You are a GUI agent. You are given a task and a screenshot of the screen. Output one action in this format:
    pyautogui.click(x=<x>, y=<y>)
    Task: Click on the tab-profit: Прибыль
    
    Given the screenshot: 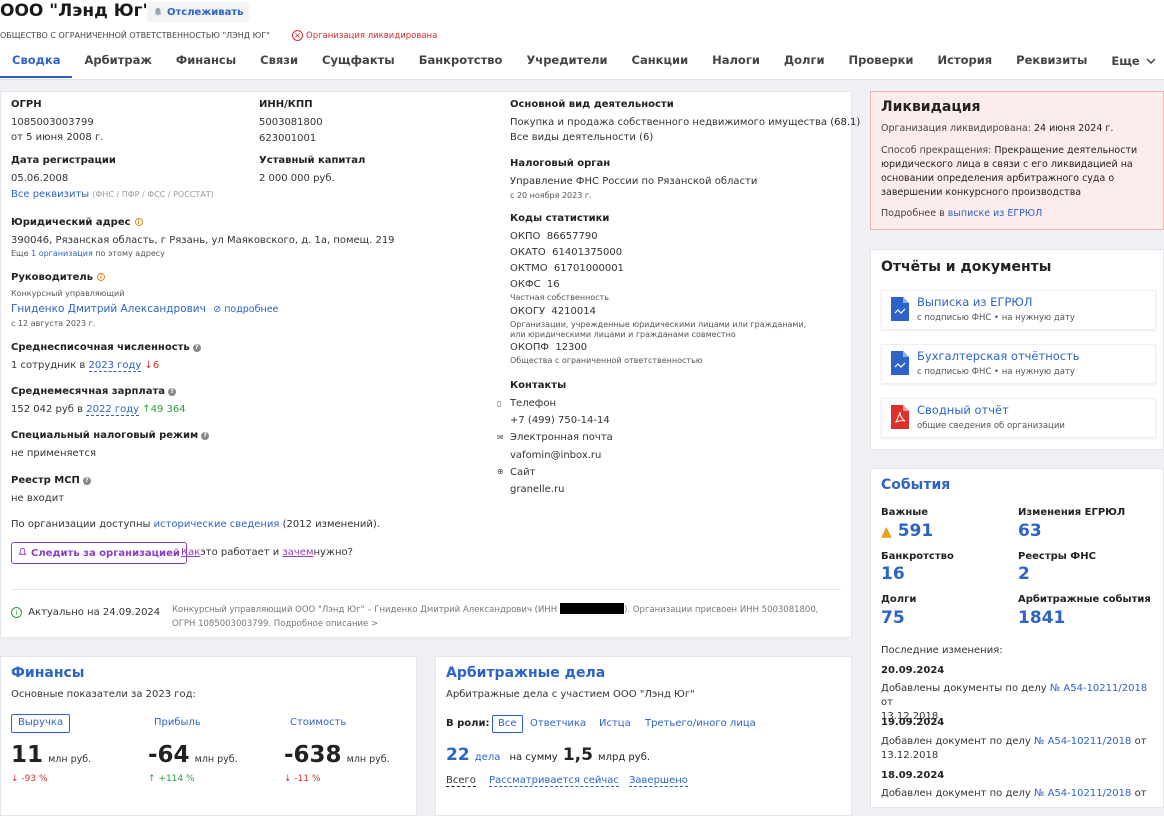 What is the action you would take?
    pyautogui.click(x=177, y=722)
    